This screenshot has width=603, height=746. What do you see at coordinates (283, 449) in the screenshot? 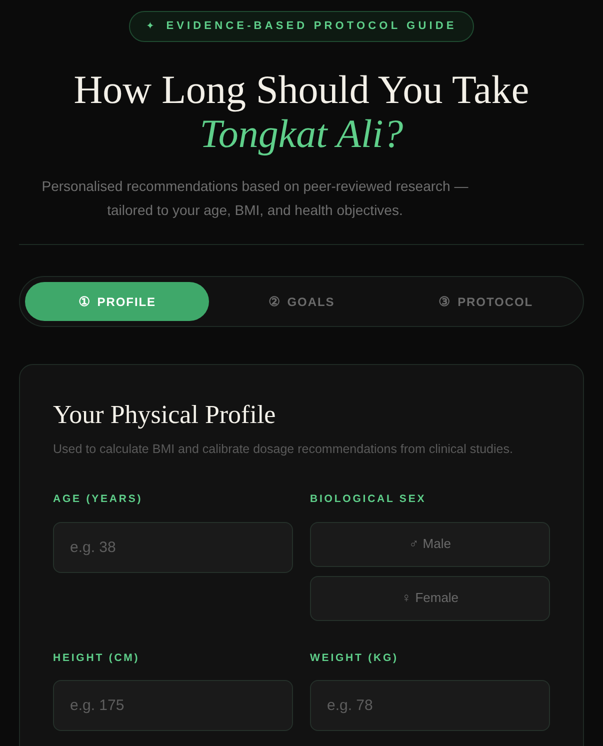
I see `card-description: Used to calculate BMI and calibrate dosage recommendations from clinical studies.` at bounding box center [283, 449].